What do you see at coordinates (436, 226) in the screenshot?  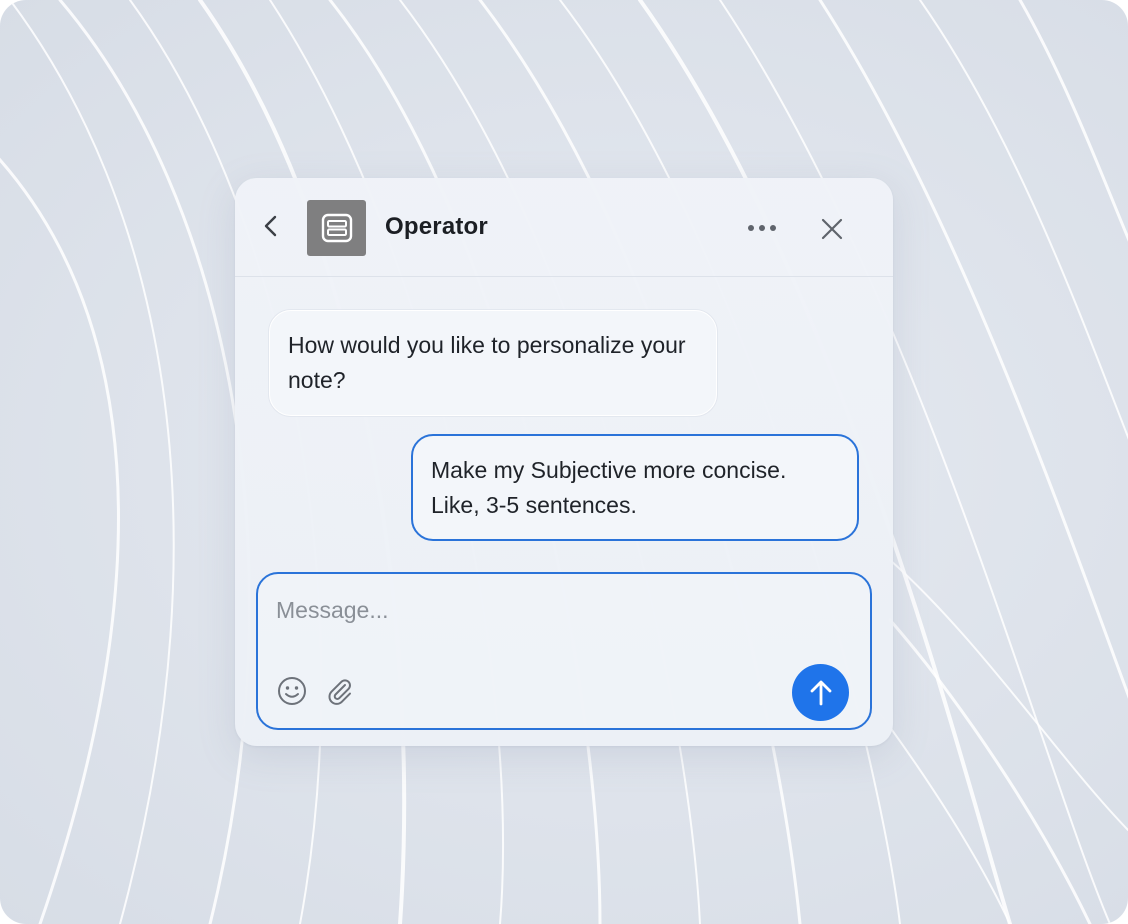 I see `chat-title: Operator` at bounding box center [436, 226].